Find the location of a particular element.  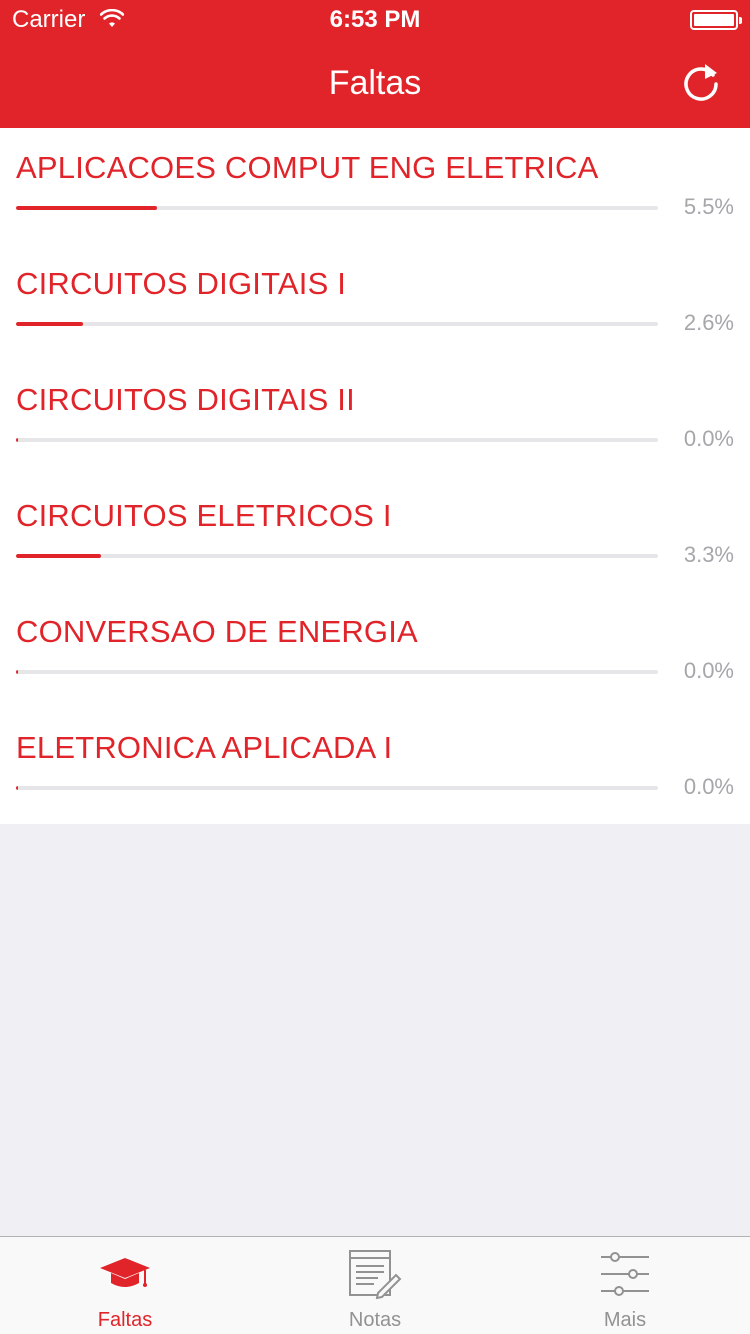

percent-label: 3.3% is located at coordinates (708, 554).